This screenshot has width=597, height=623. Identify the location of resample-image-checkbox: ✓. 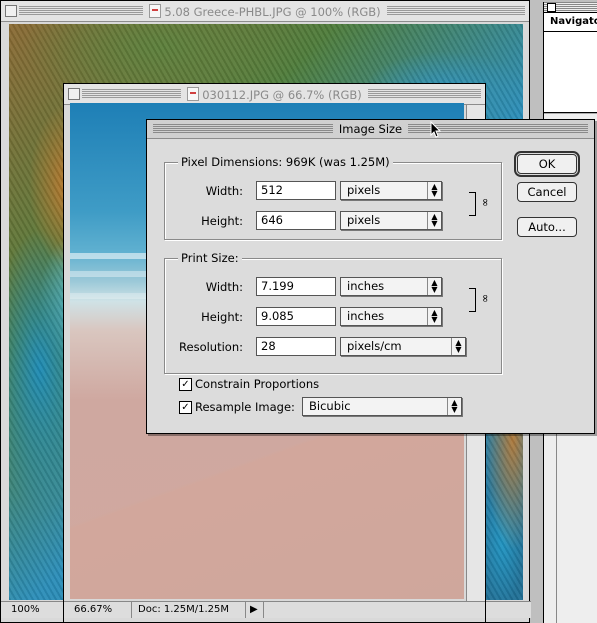
(185, 407).